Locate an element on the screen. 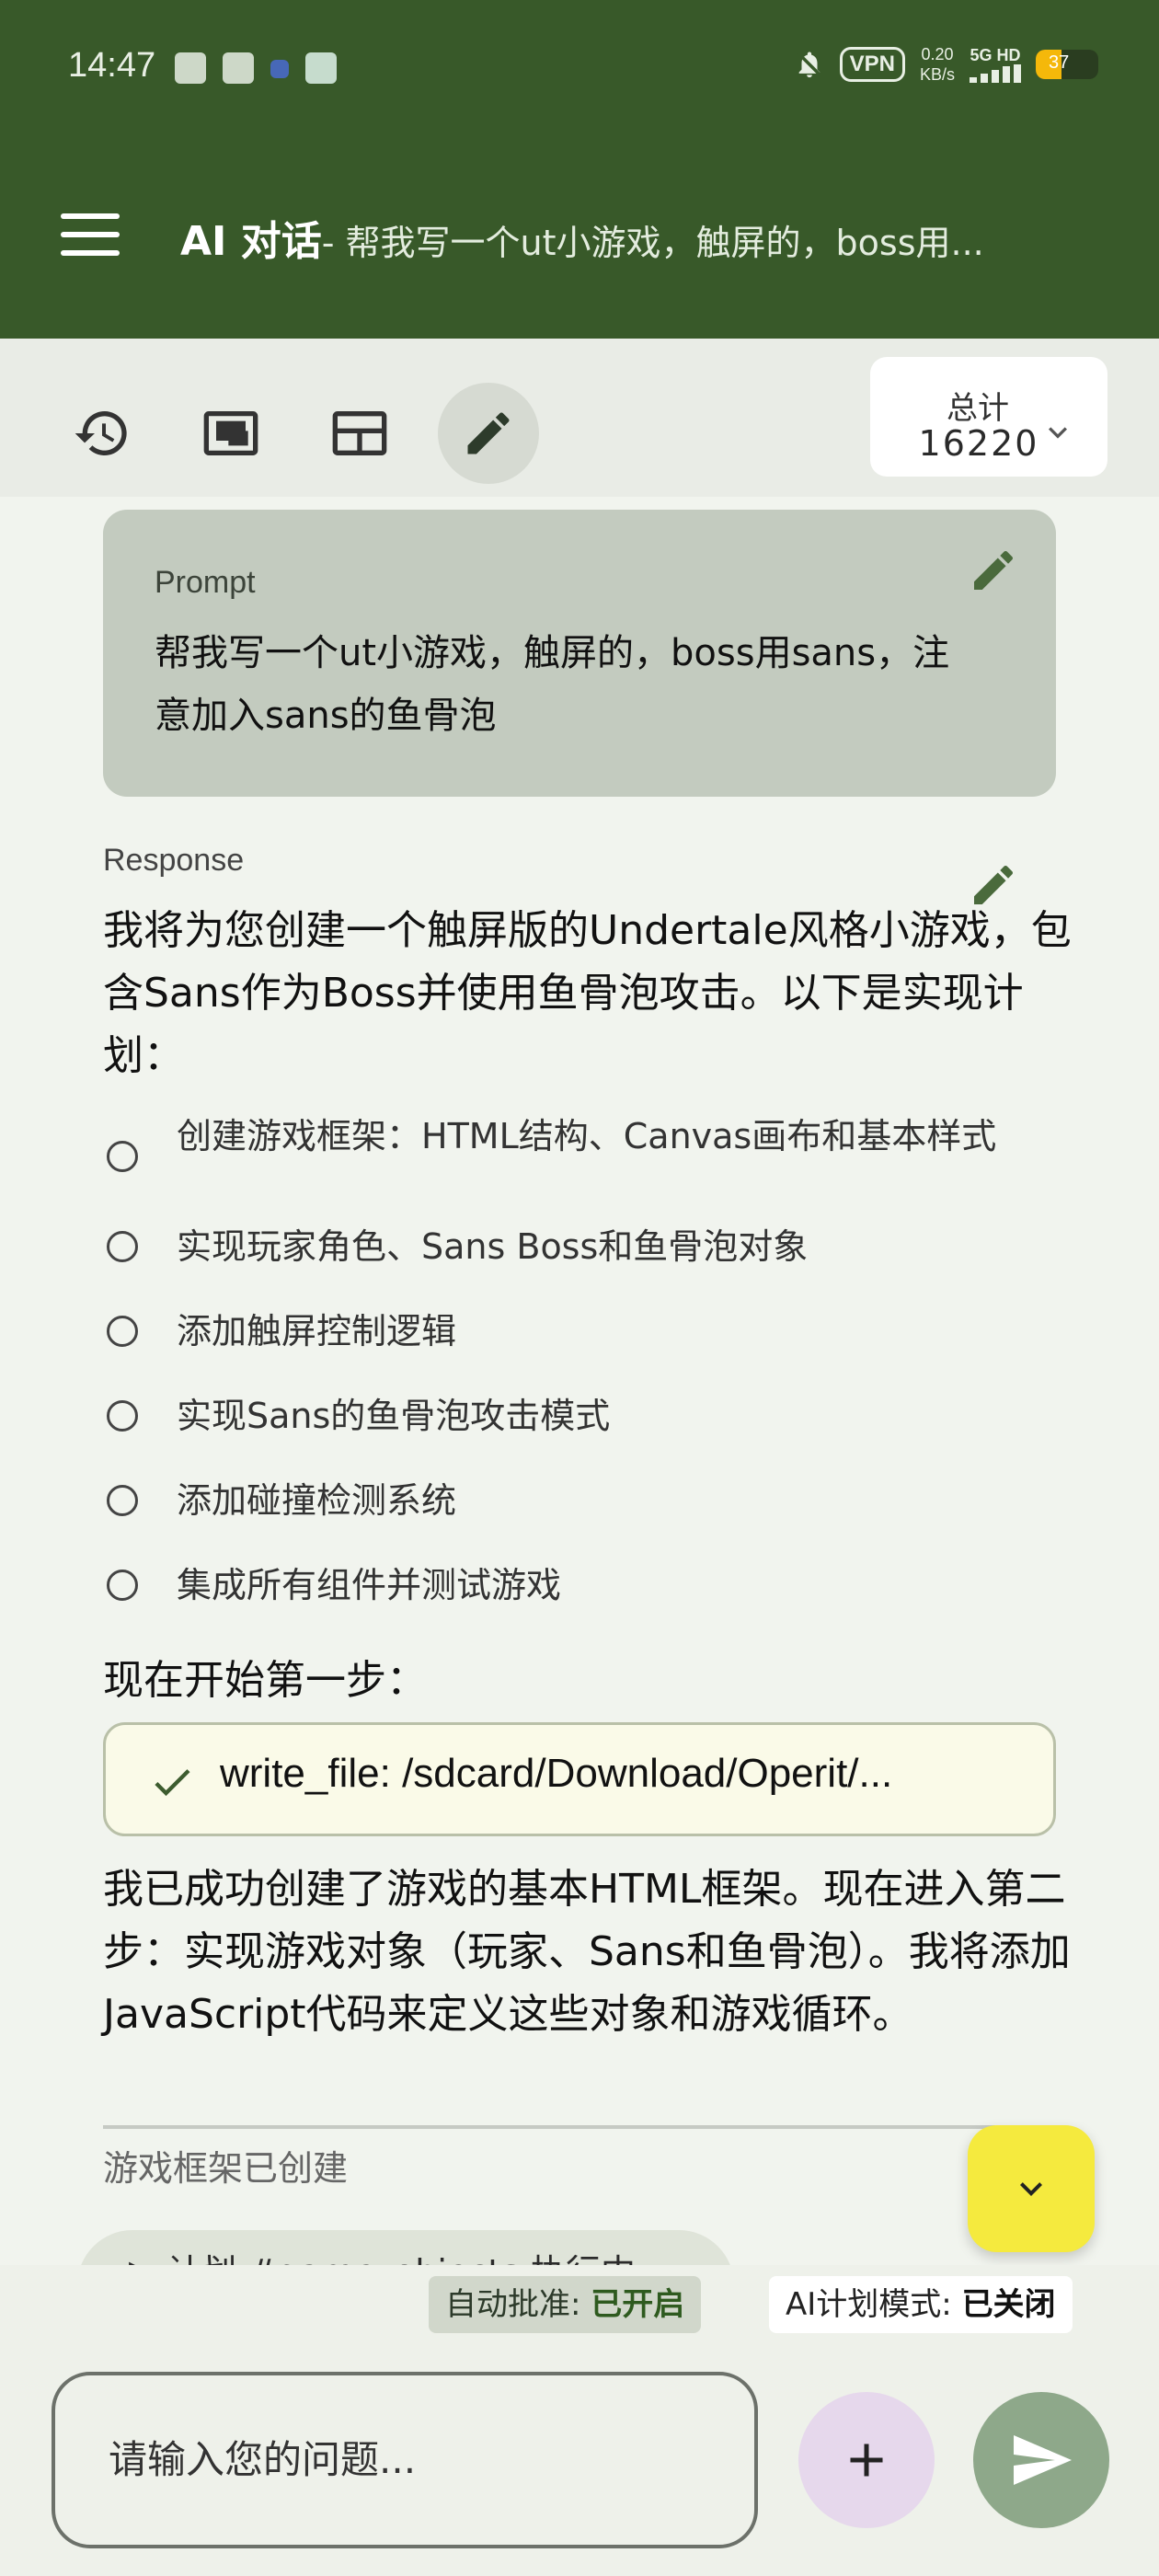 Image resolution: width=1159 pixels, height=2576 pixels. history-button is located at coordinates (102, 433).